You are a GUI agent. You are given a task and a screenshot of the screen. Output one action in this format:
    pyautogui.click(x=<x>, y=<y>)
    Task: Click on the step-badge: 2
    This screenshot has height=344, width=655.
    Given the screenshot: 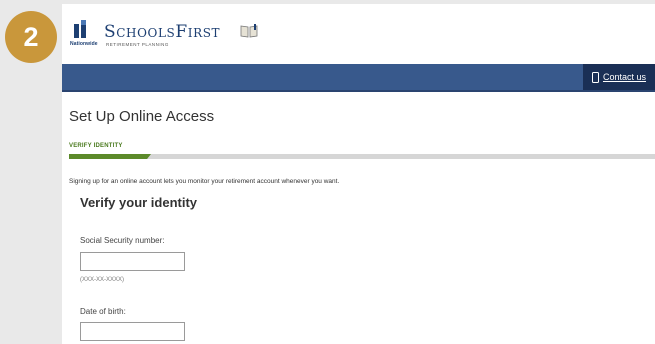 What is the action you would take?
    pyautogui.click(x=31, y=37)
    